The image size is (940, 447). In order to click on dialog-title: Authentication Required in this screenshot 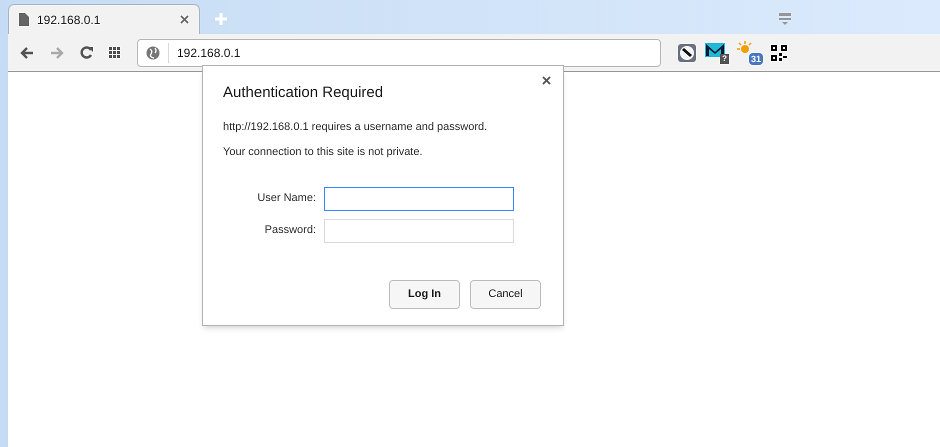, I will do `click(303, 93)`.